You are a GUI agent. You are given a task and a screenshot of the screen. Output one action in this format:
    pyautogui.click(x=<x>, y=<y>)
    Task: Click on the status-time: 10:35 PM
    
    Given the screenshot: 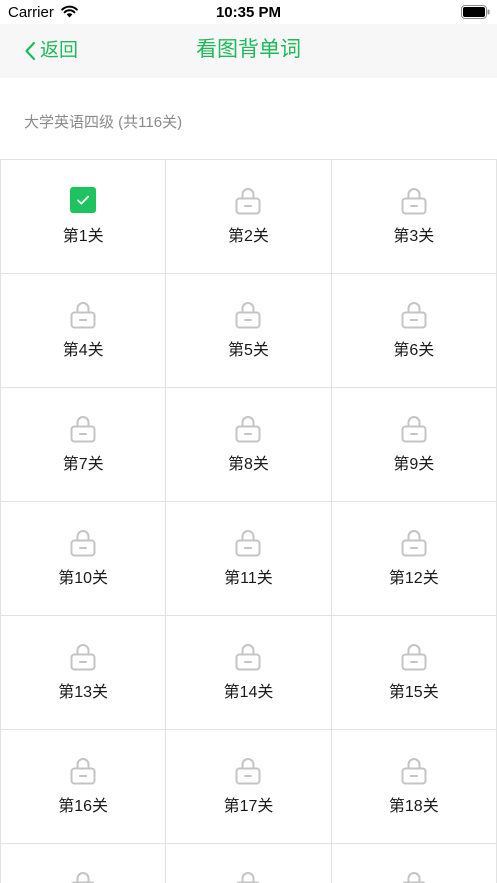 What is the action you would take?
    pyautogui.click(x=248, y=12)
    